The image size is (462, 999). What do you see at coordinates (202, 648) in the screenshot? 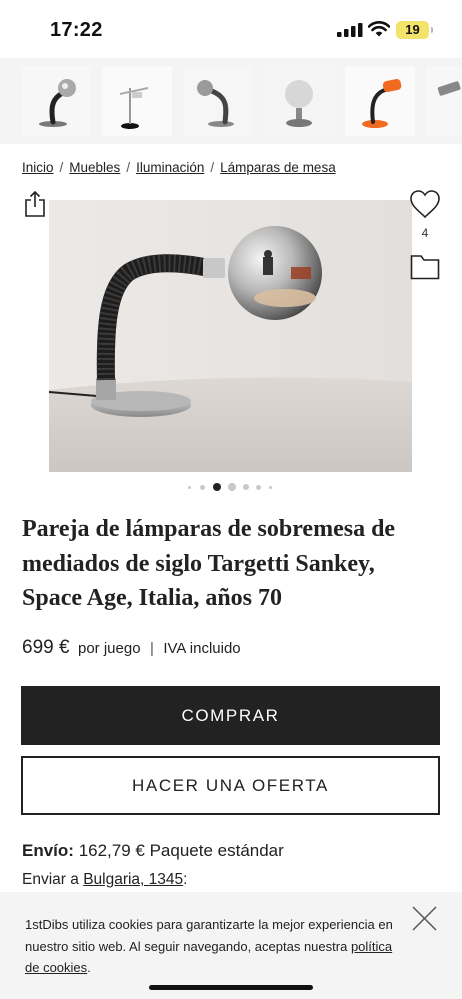
I see `price-tax-note: IVA incluido` at bounding box center [202, 648].